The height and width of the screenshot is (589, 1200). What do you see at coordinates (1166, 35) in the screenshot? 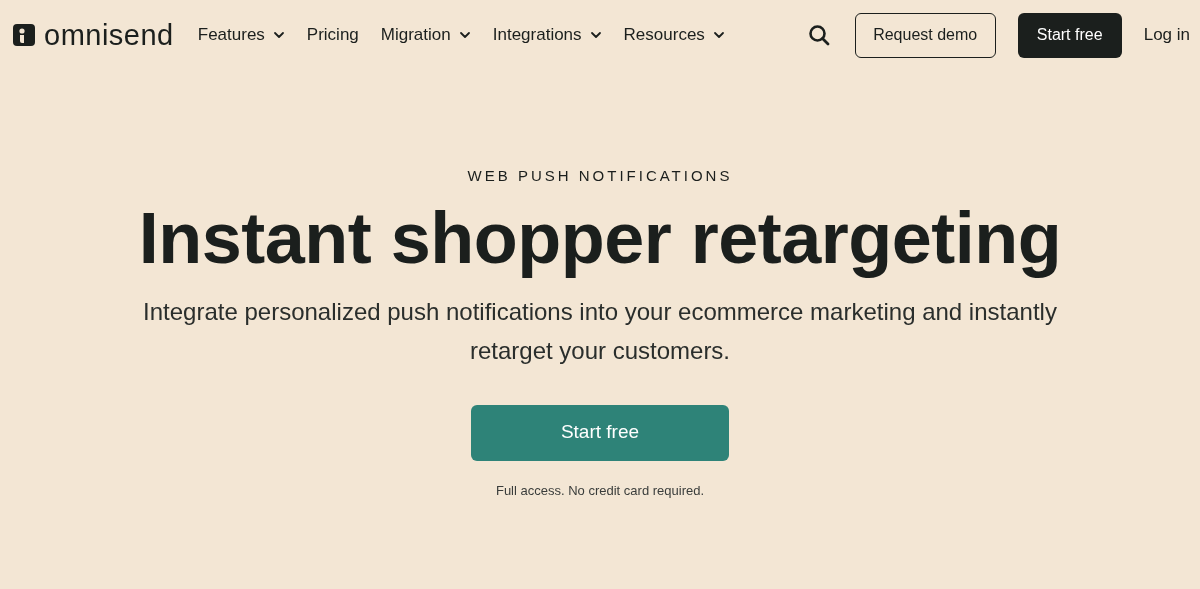
I see `log-in-link: Log in` at bounding box center [1166, 35].